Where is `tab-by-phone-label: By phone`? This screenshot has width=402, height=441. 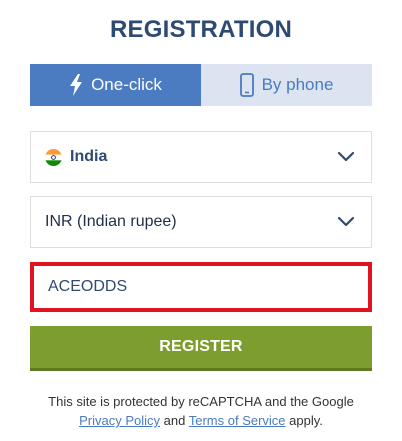 tab-by-phone-label: By phone is located at coordinates (297, 84).